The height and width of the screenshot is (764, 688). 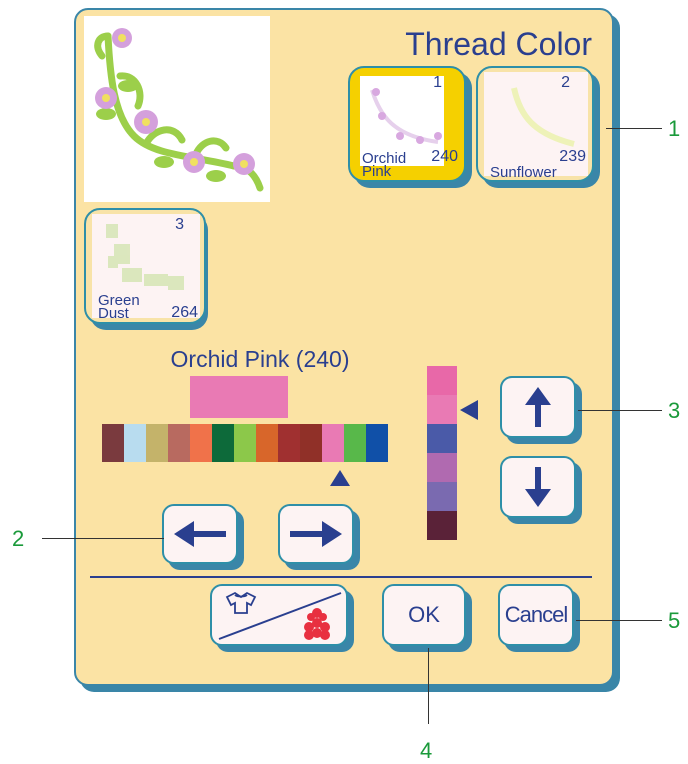 What do you see at coordinates (535, 124) in the screenshot?
I see `thread-tile-2: 2 239 Sunflower` at bounding box center [535, 124].